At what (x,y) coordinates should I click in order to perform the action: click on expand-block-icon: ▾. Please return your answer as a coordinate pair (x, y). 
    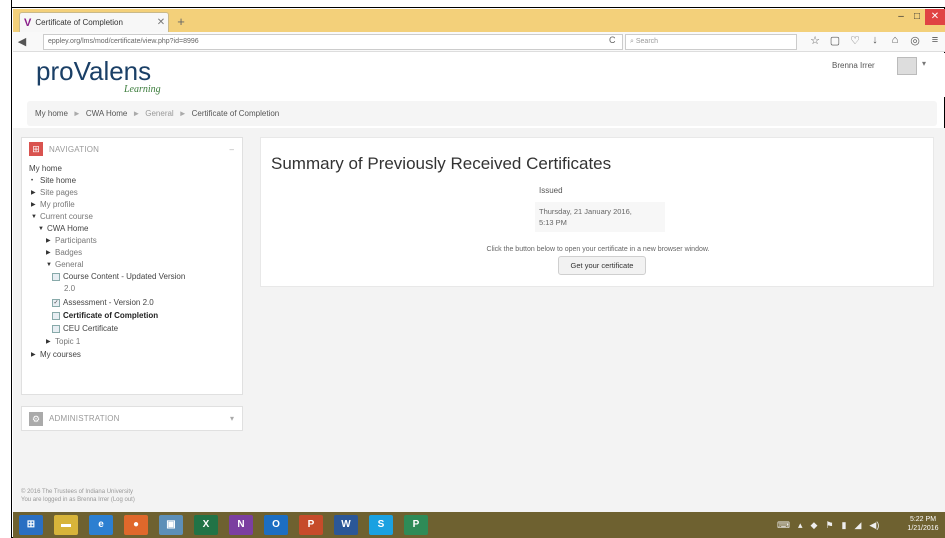
    Looking at the image, I should click on (232, 418).